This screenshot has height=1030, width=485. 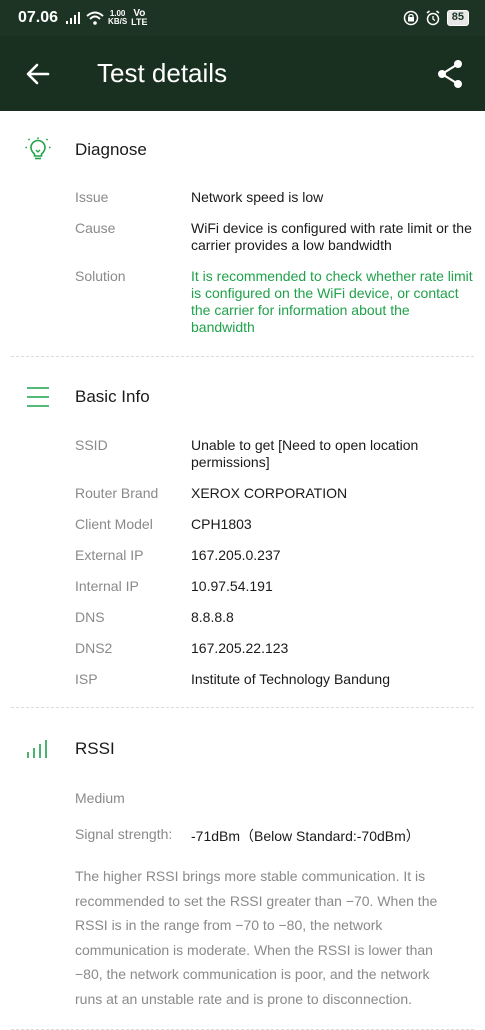 What do you see at coordinates (221, 524) in the screenshot?
I see `client-model-value: CPH1803` at bounding box center [221, 524].